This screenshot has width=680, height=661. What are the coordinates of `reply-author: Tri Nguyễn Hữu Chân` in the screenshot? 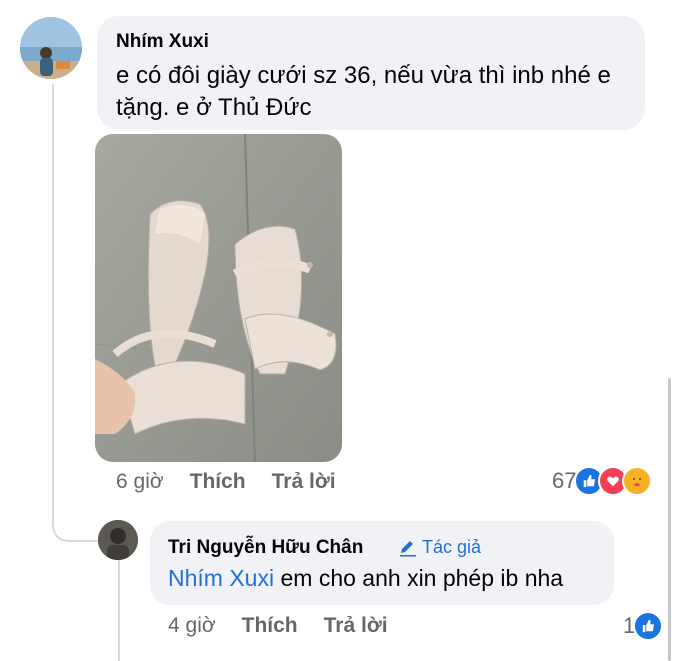 It's located at (265, 548).